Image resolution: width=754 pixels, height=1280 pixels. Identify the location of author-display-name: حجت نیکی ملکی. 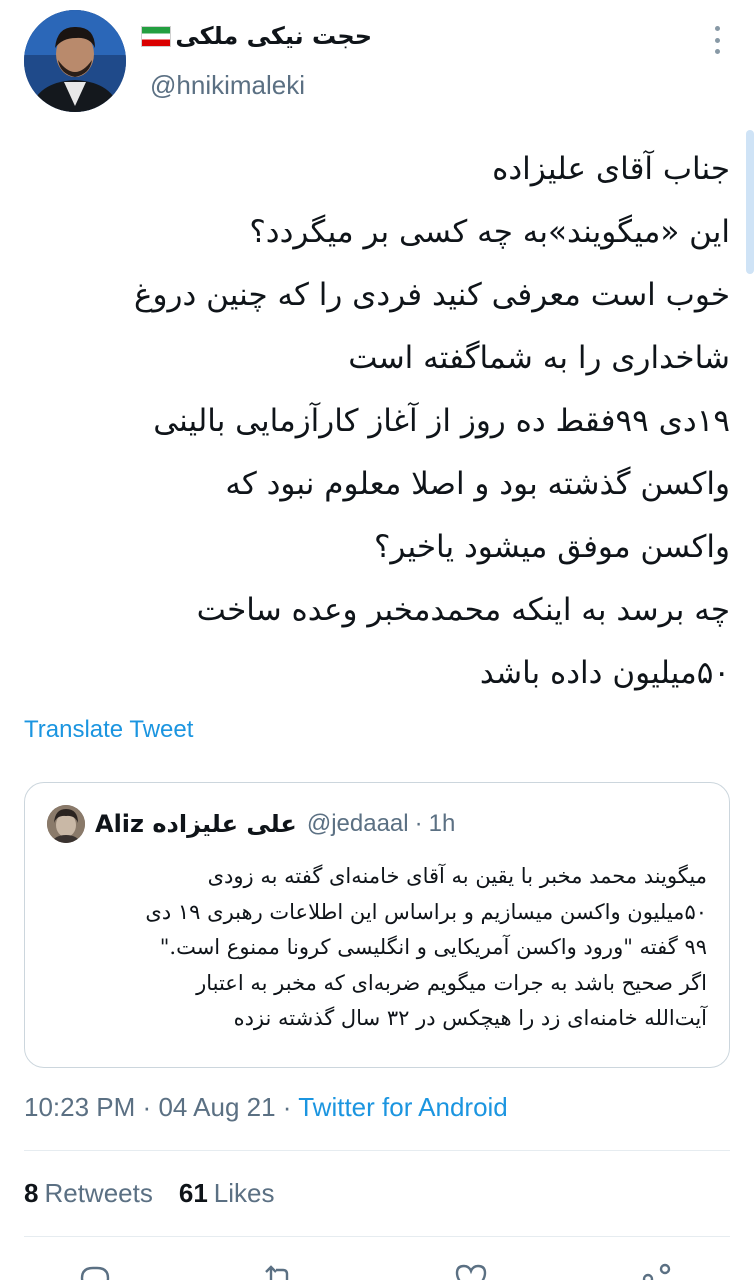
(254, 36).